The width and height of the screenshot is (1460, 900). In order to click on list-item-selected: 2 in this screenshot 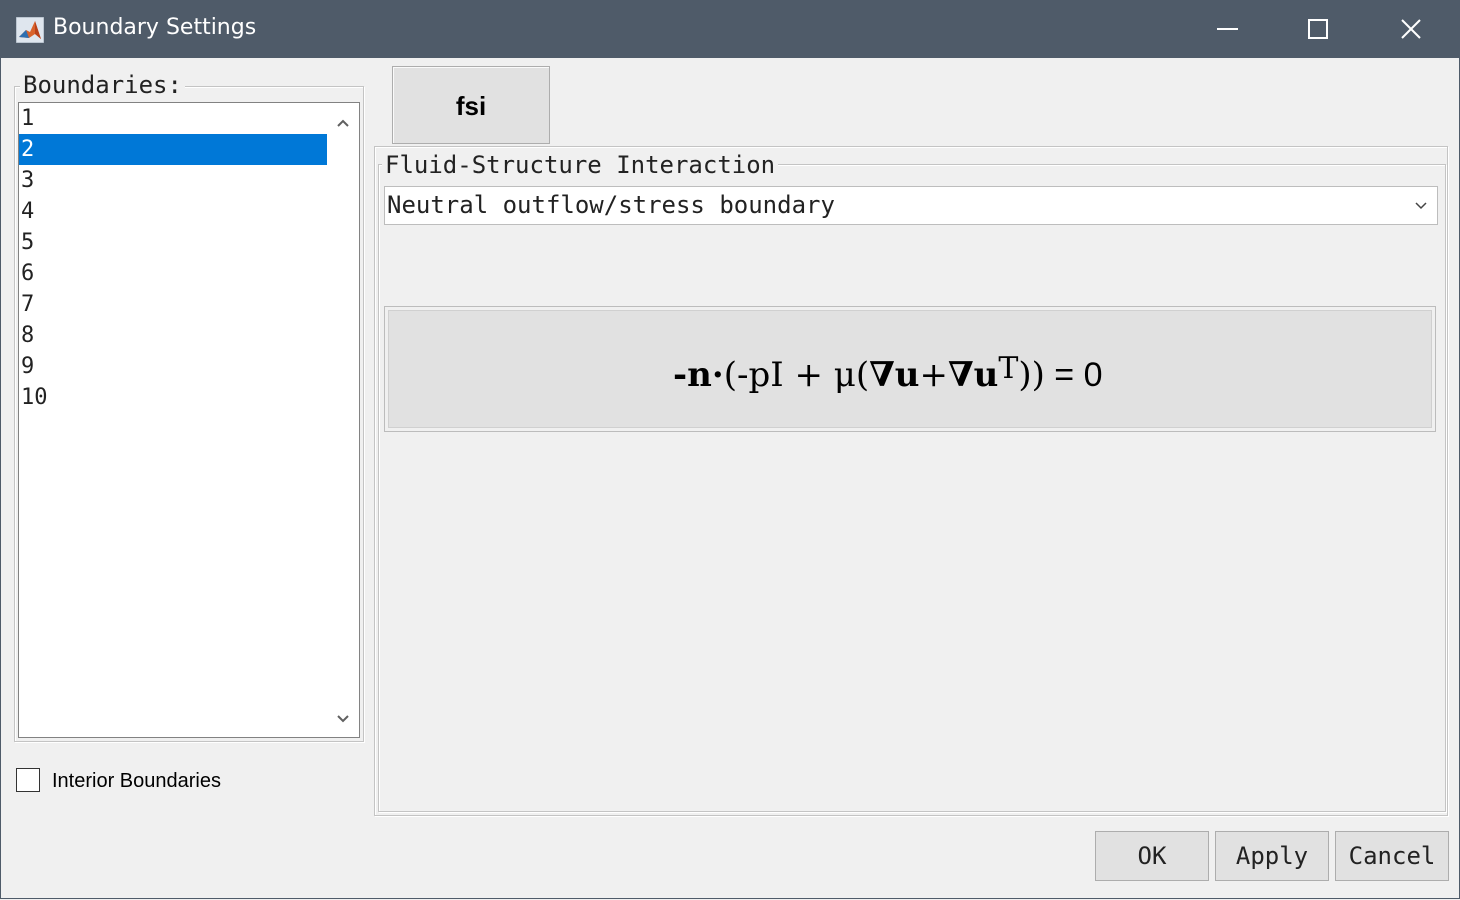, I will do `click(173, 149)`.